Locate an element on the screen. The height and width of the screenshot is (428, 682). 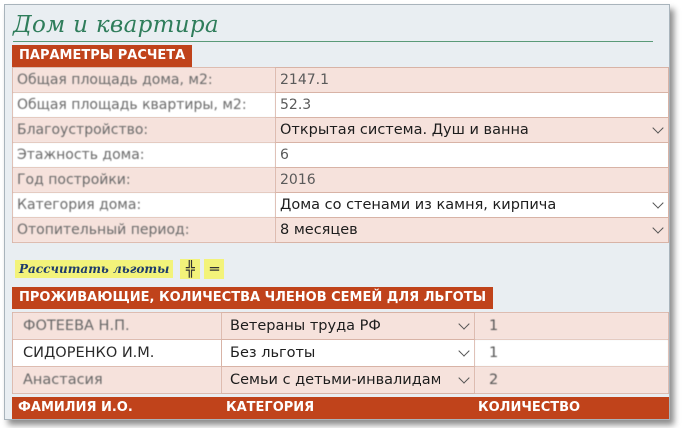
param-label: Общая площадь квартиры, м2: is located at coordinates (144, 105).